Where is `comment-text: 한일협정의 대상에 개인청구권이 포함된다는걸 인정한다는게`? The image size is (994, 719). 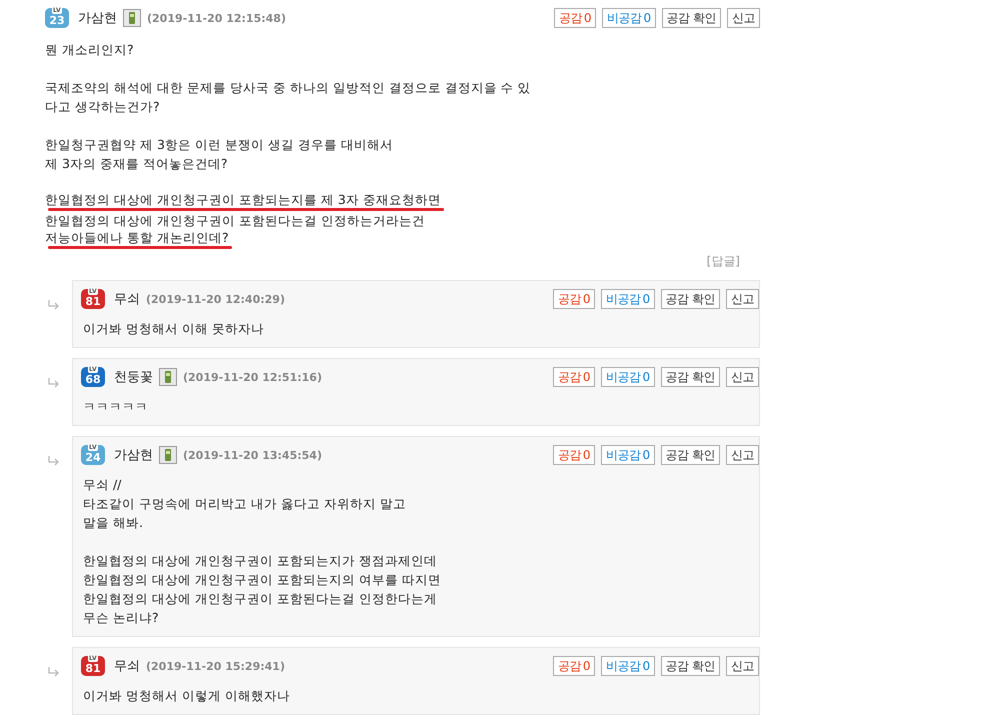 comment-text: 한일협정의 대상에 개인청구권이 포함된다는걸 인정한다는게 is located at coordinates (260, 599).